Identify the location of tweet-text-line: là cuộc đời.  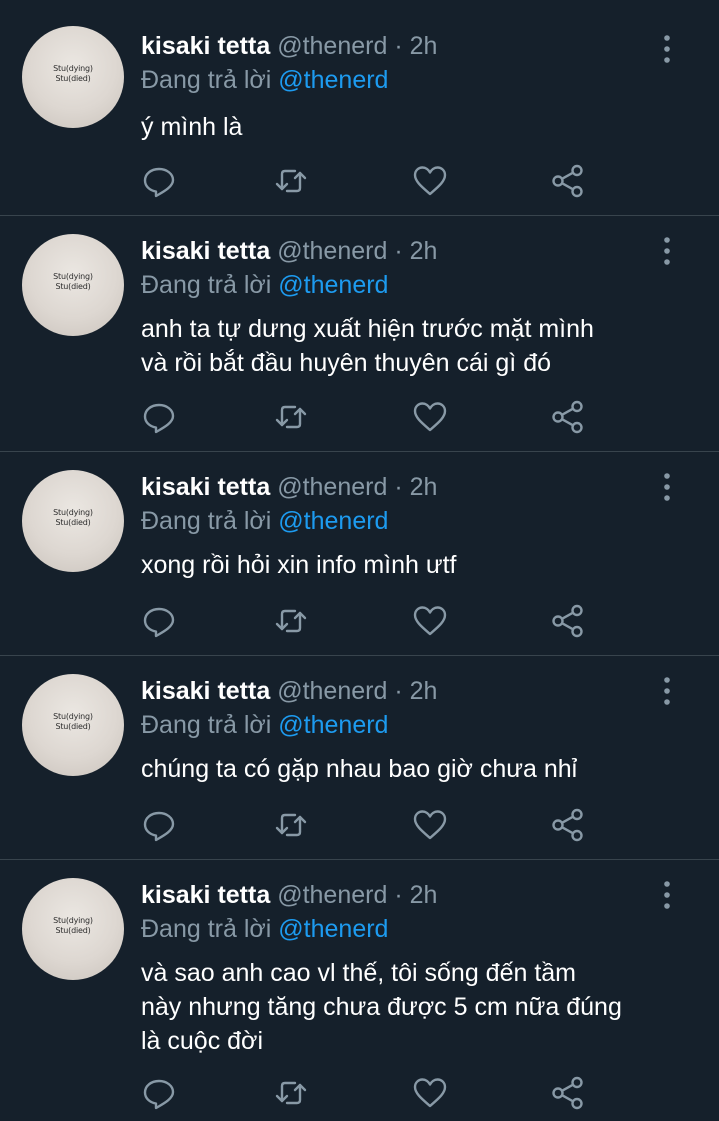
(202, 1041).